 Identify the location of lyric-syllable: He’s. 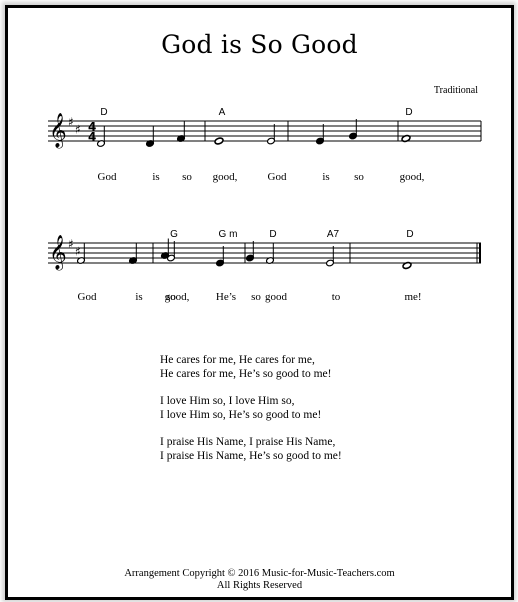
(226, 297).